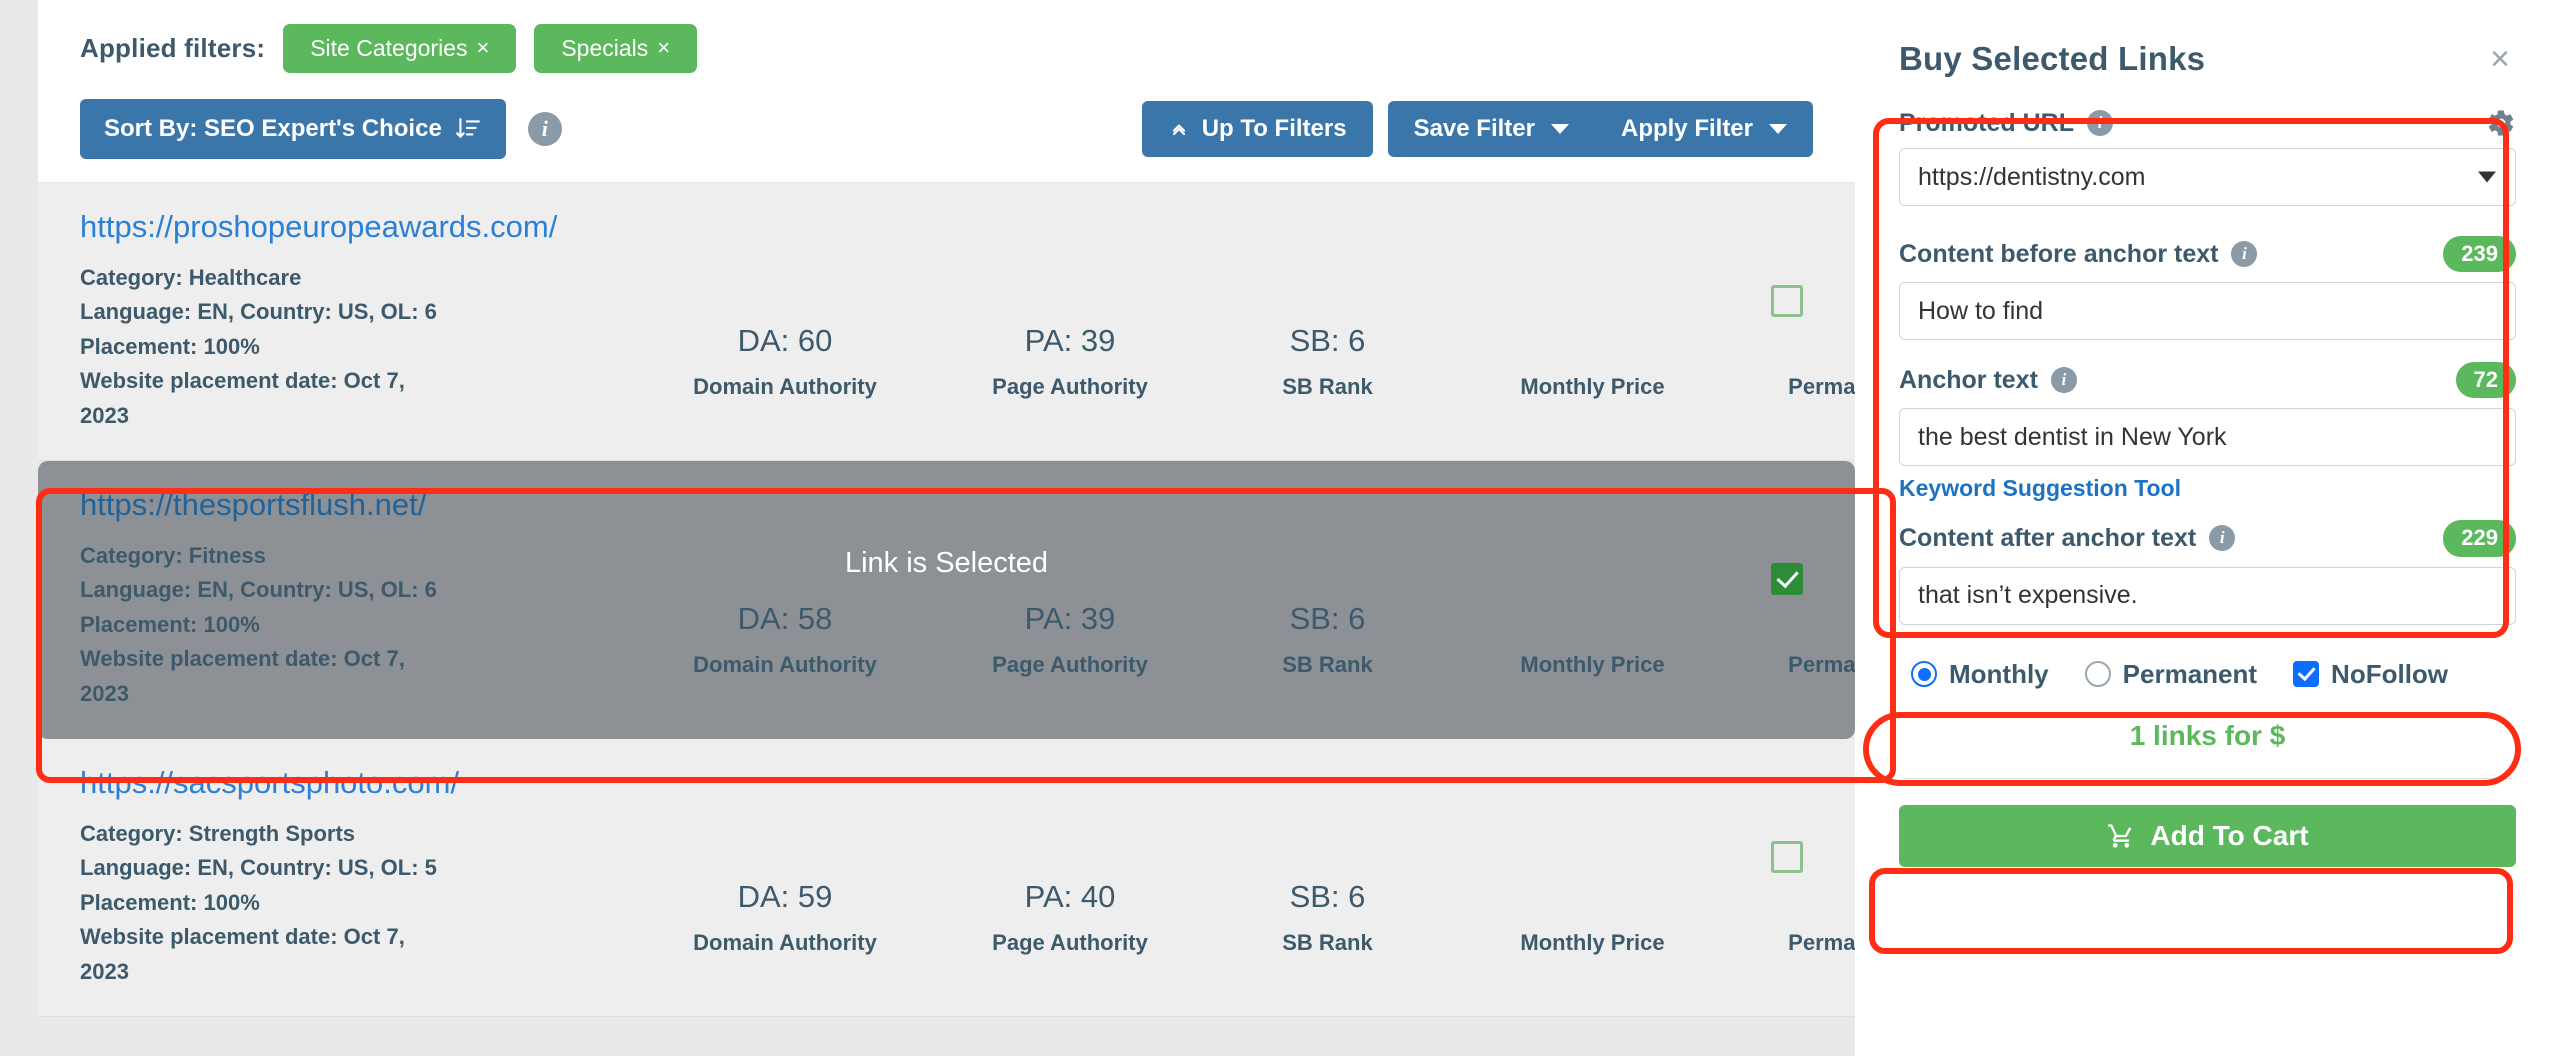 This screenshot has width=2560, height=1056. Describe the element at coordinates (2097, 674) in the screenshot. I see `radio-permanent-icon` at that location.